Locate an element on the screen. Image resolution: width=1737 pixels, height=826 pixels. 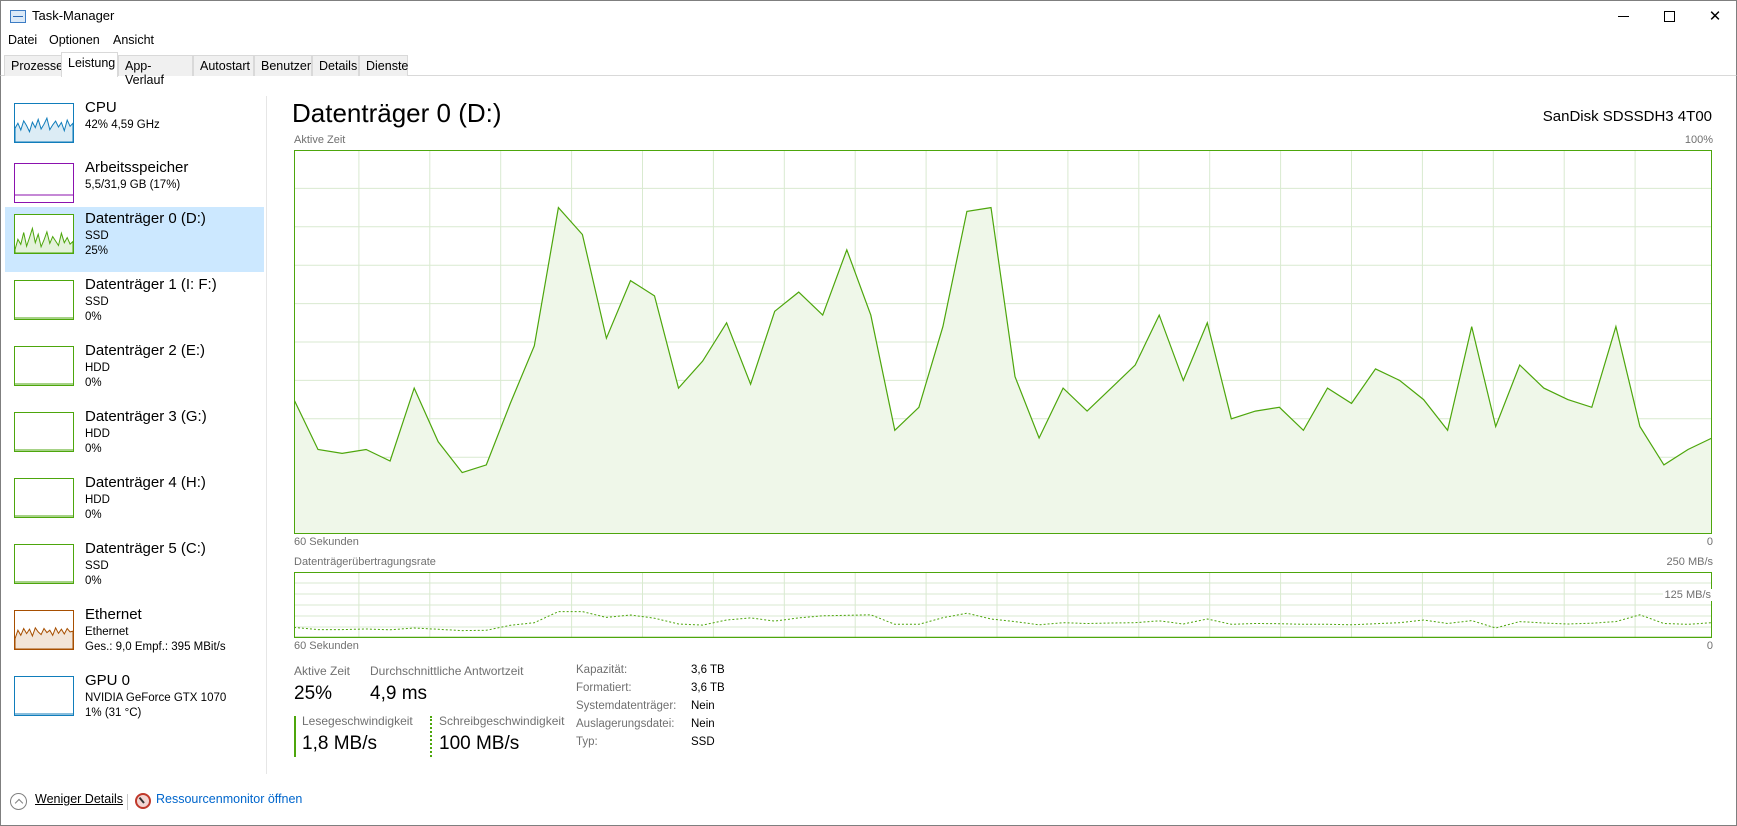
minimize-button is located at coordinates (1623, 16).